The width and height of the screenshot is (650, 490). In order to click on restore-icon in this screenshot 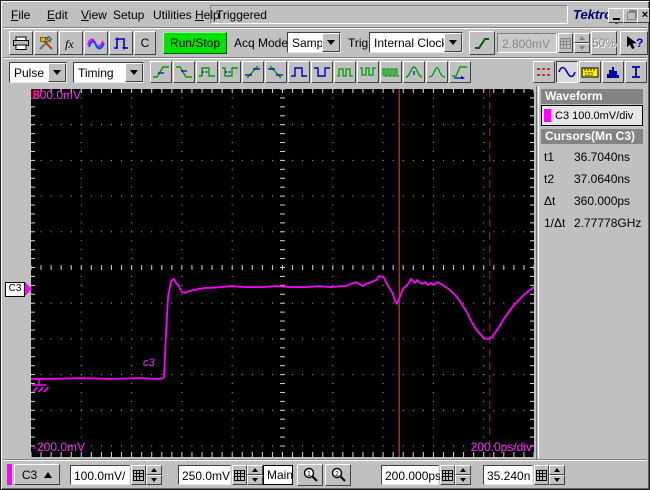, I will do `click(631, 15)`.